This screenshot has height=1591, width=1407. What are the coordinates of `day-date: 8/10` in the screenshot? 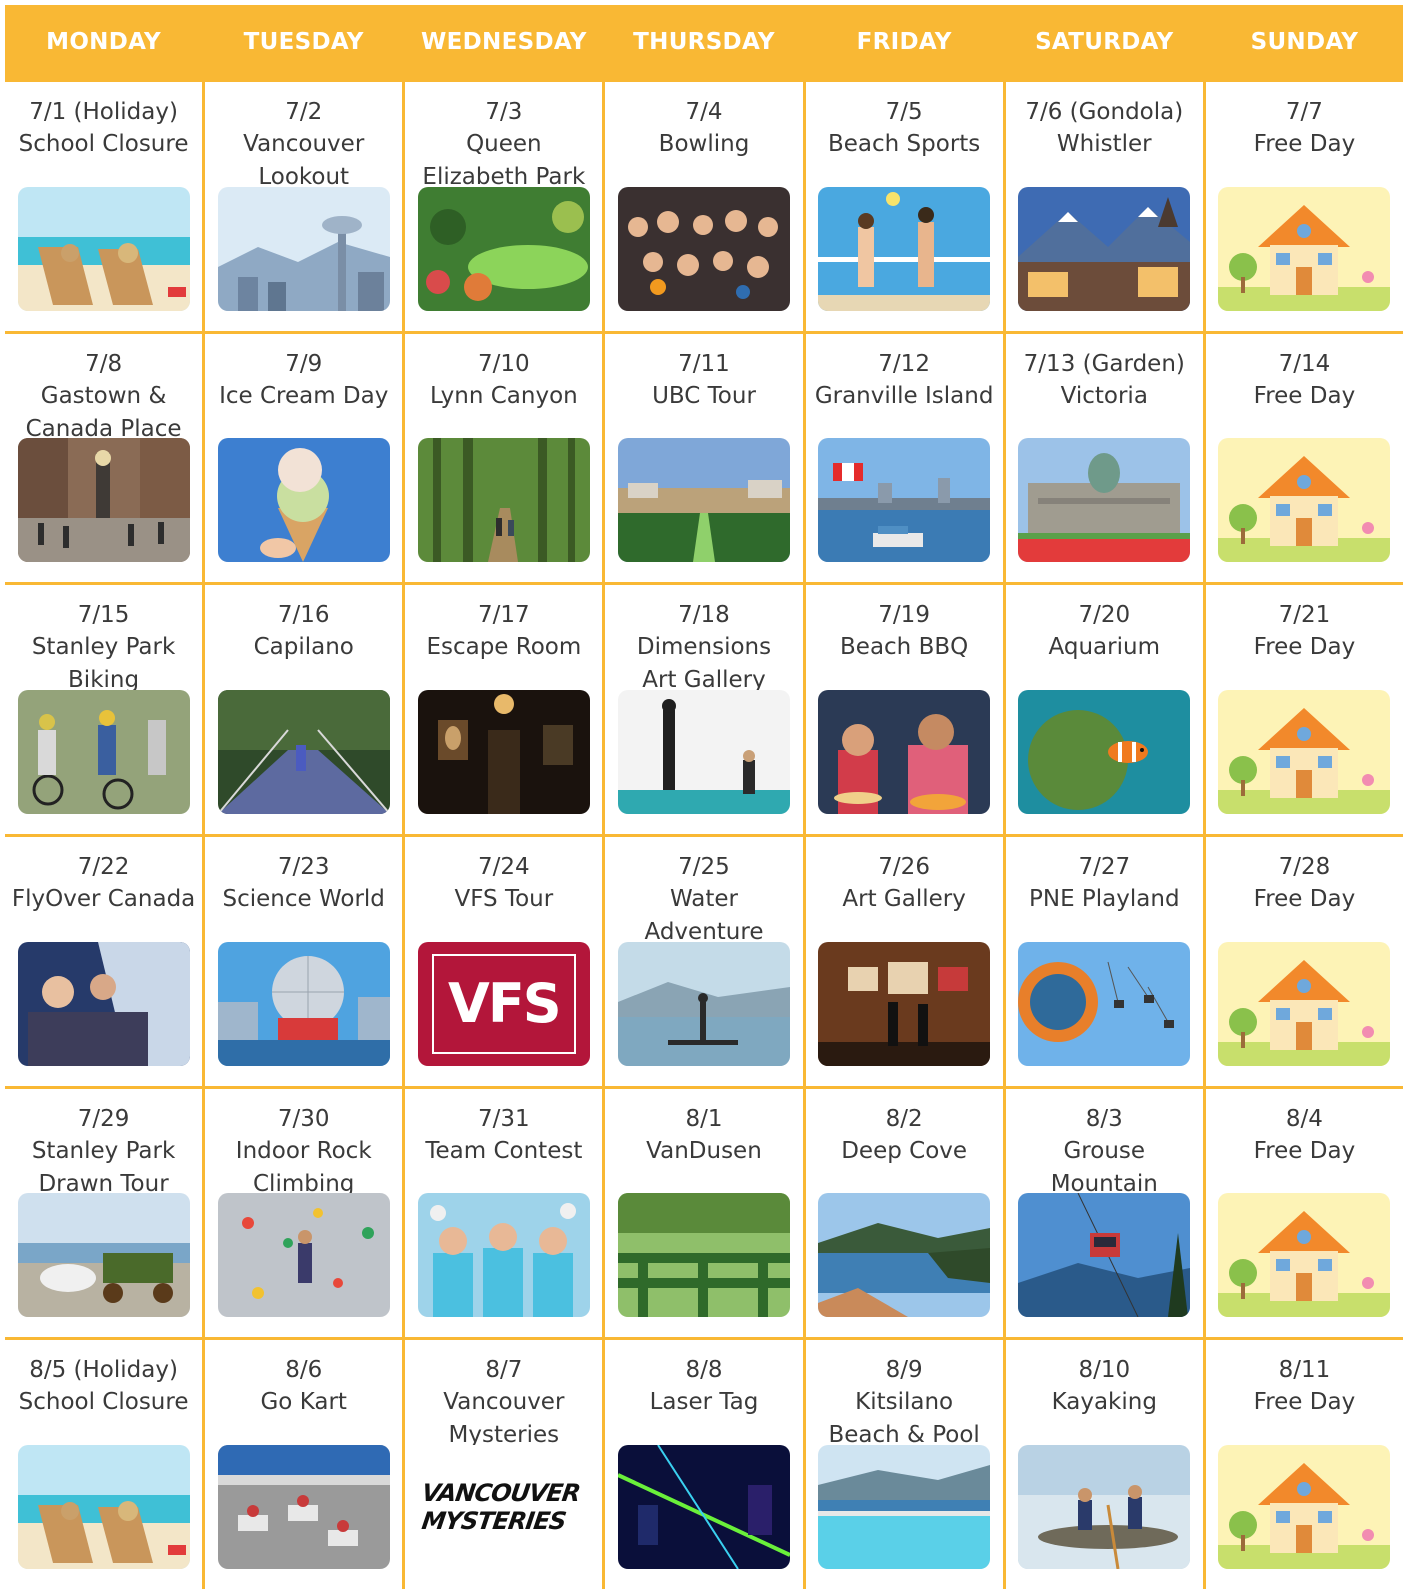 It's located at (1104, 1370).